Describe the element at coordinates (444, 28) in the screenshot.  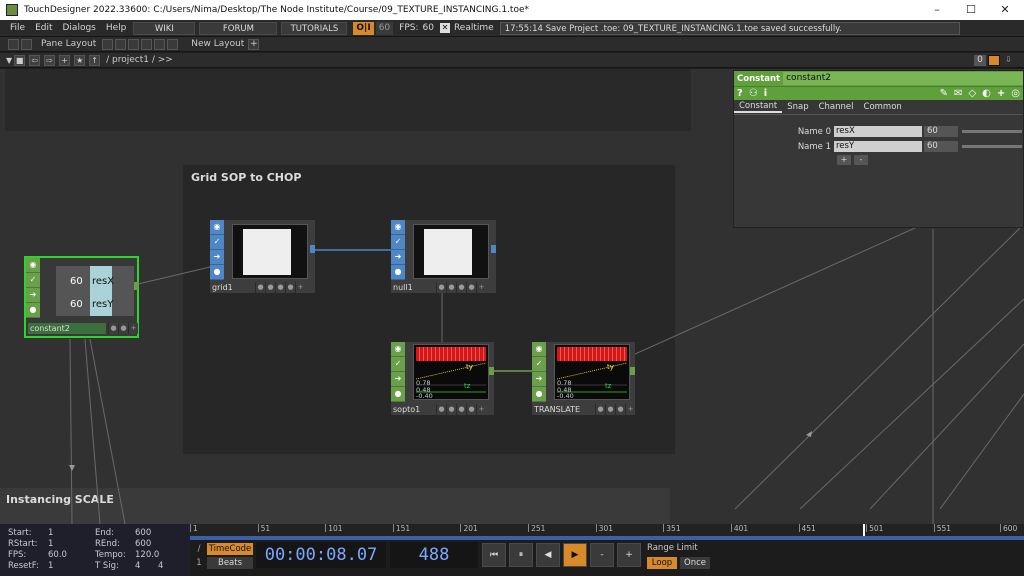
I see `realtime-checkbox: ✕` at that location.